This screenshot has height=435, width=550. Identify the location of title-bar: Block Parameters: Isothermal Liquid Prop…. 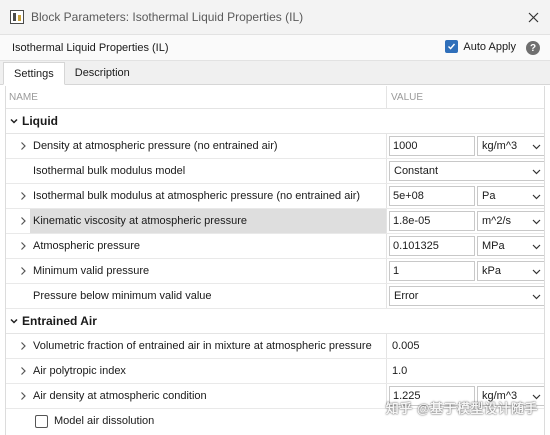
(275, 17).